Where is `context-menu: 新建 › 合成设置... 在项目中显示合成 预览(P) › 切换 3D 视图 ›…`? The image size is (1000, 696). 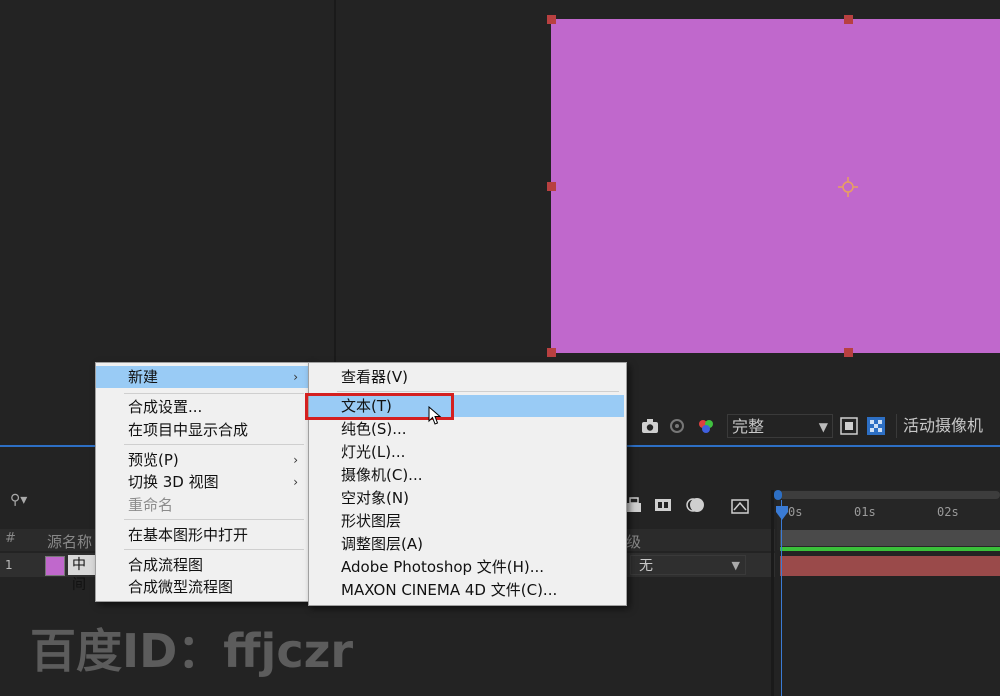
context-menu: 新建 › 合成设置... 在项目中显示合成 预览(P) › 切换 3D 视图 ›… is located at coordinates (203, 482).